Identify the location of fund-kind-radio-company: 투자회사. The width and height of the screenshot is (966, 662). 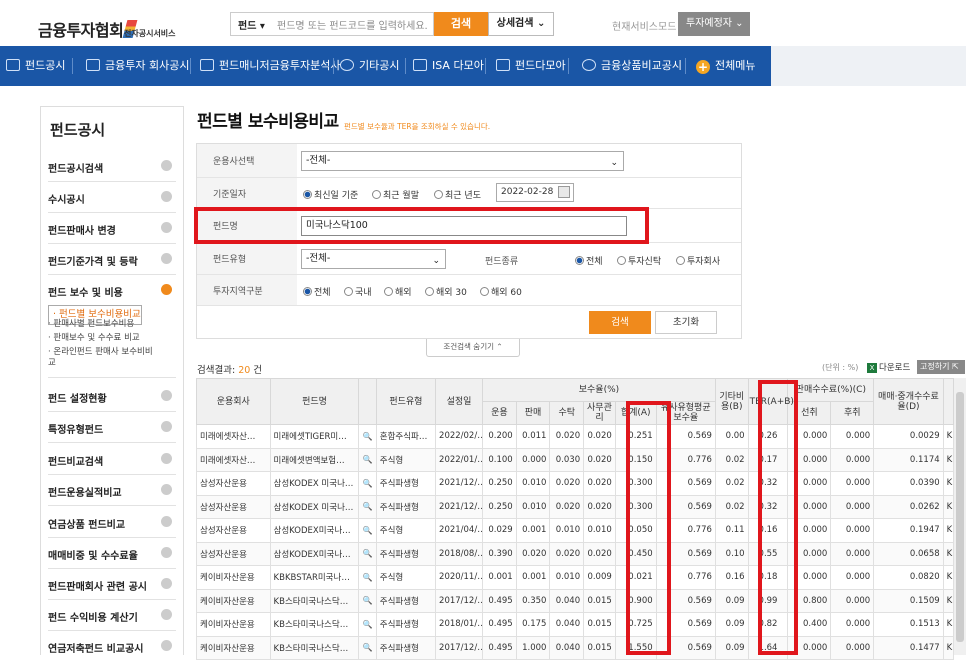
(698, 260).